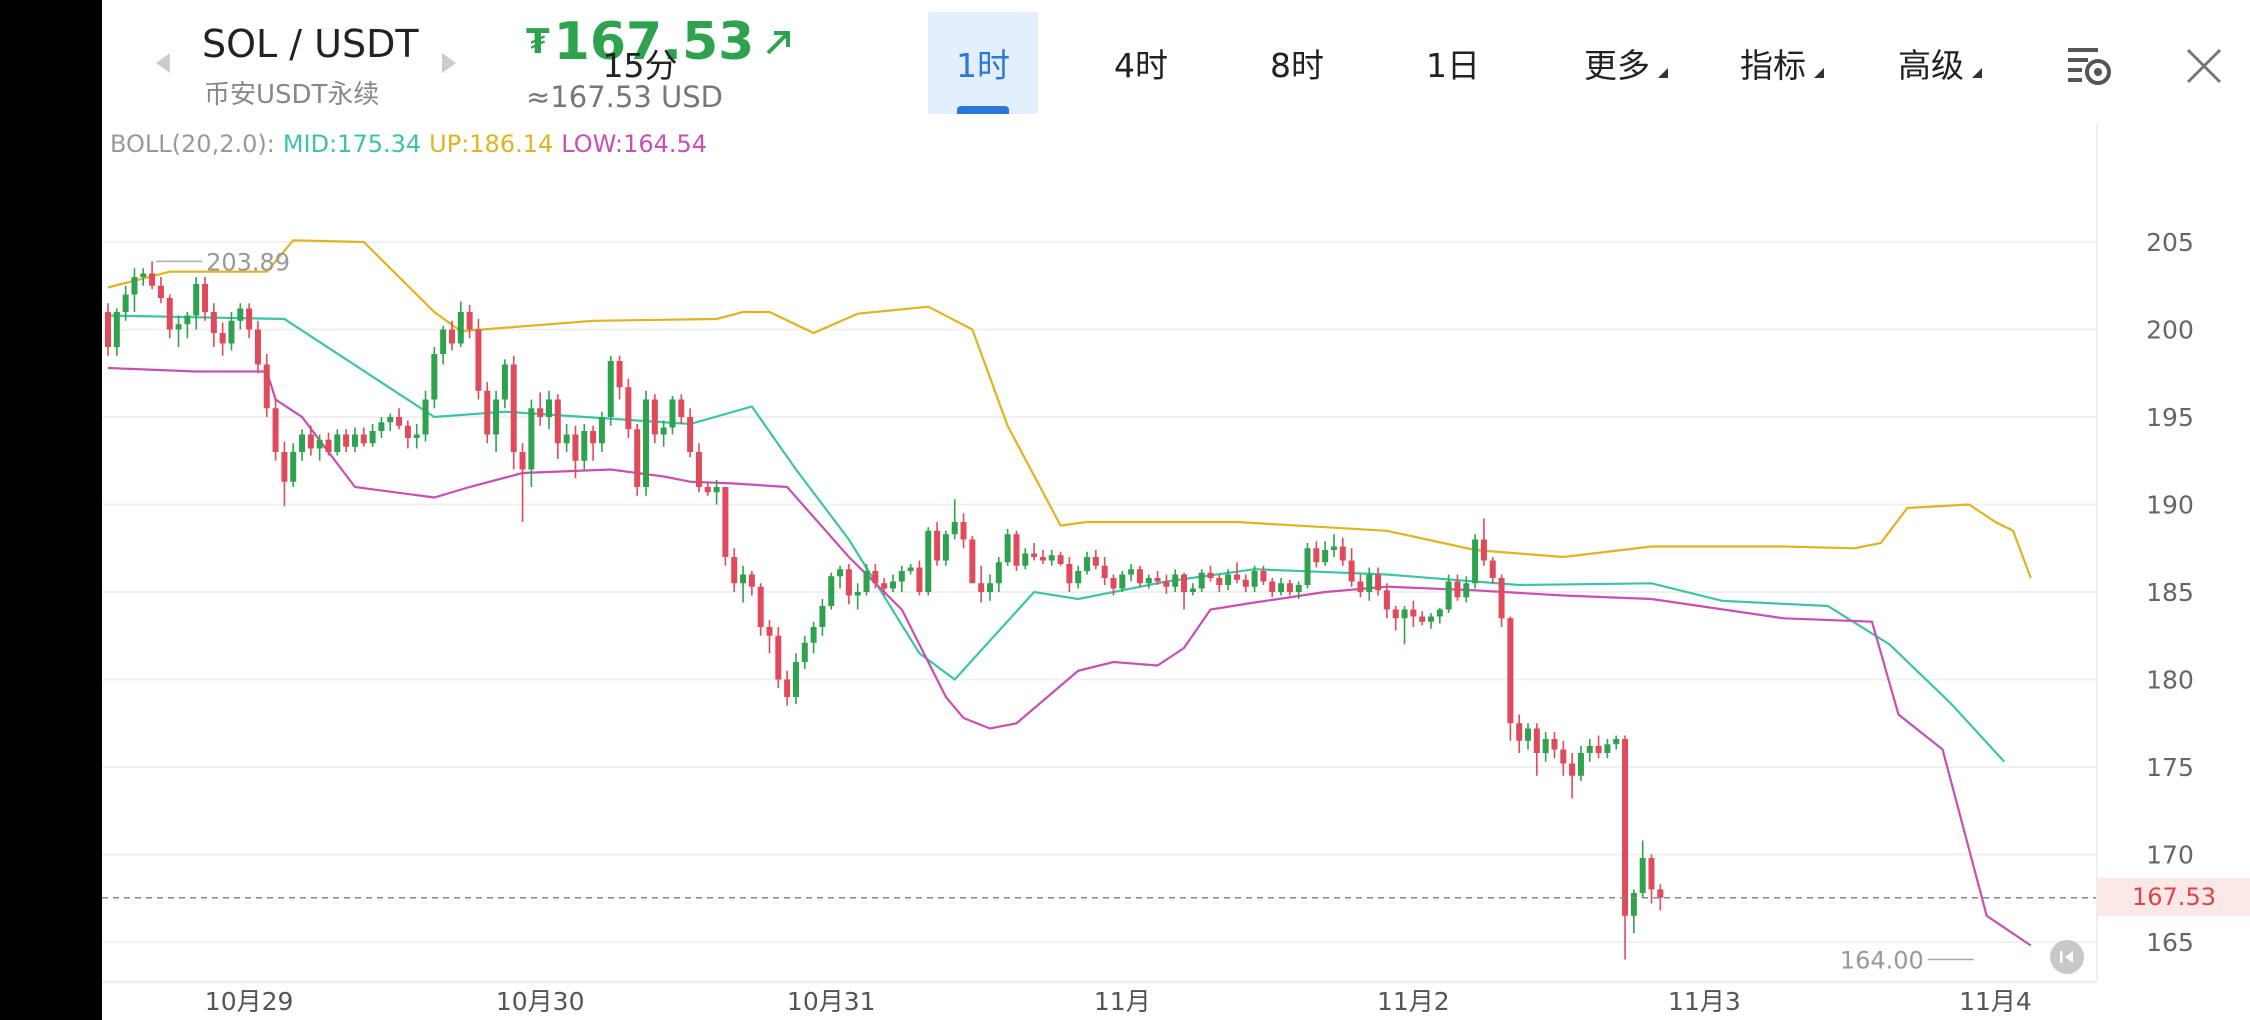  What do you see at coordinates (2170, 242) in the screenshot?
I see `y-tick-label: 205` at bounding box center [2170, 242].